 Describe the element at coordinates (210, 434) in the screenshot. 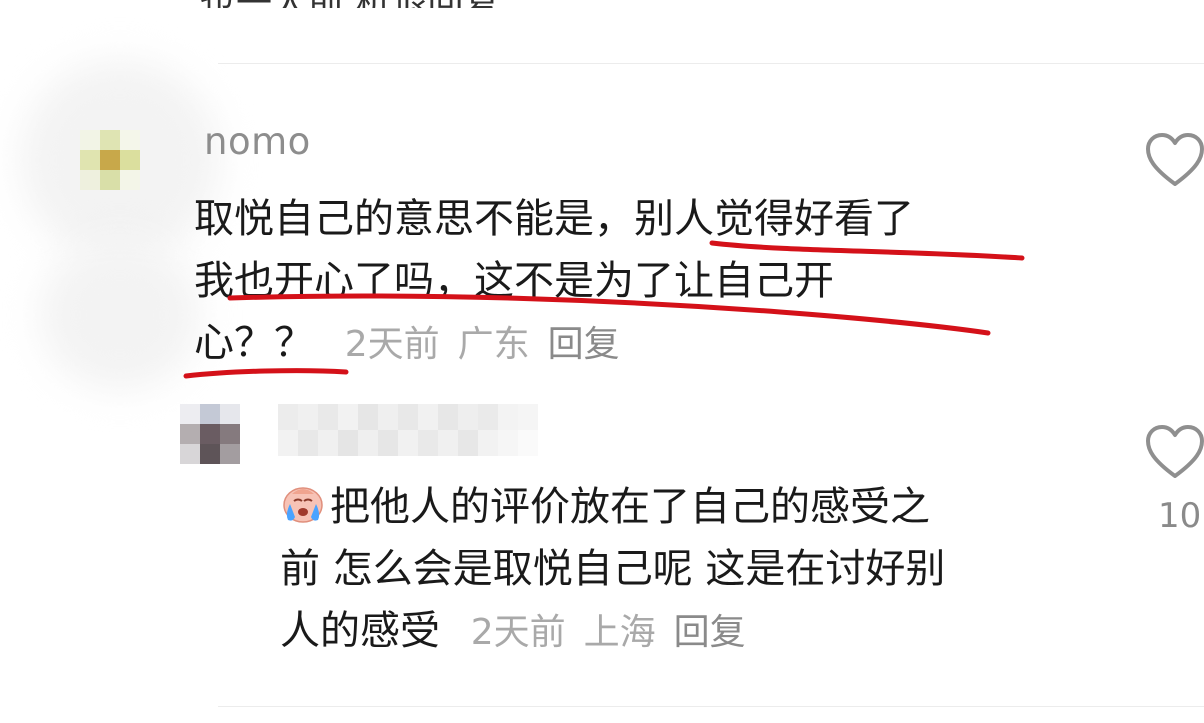

I see `reply-avatar` at that location.